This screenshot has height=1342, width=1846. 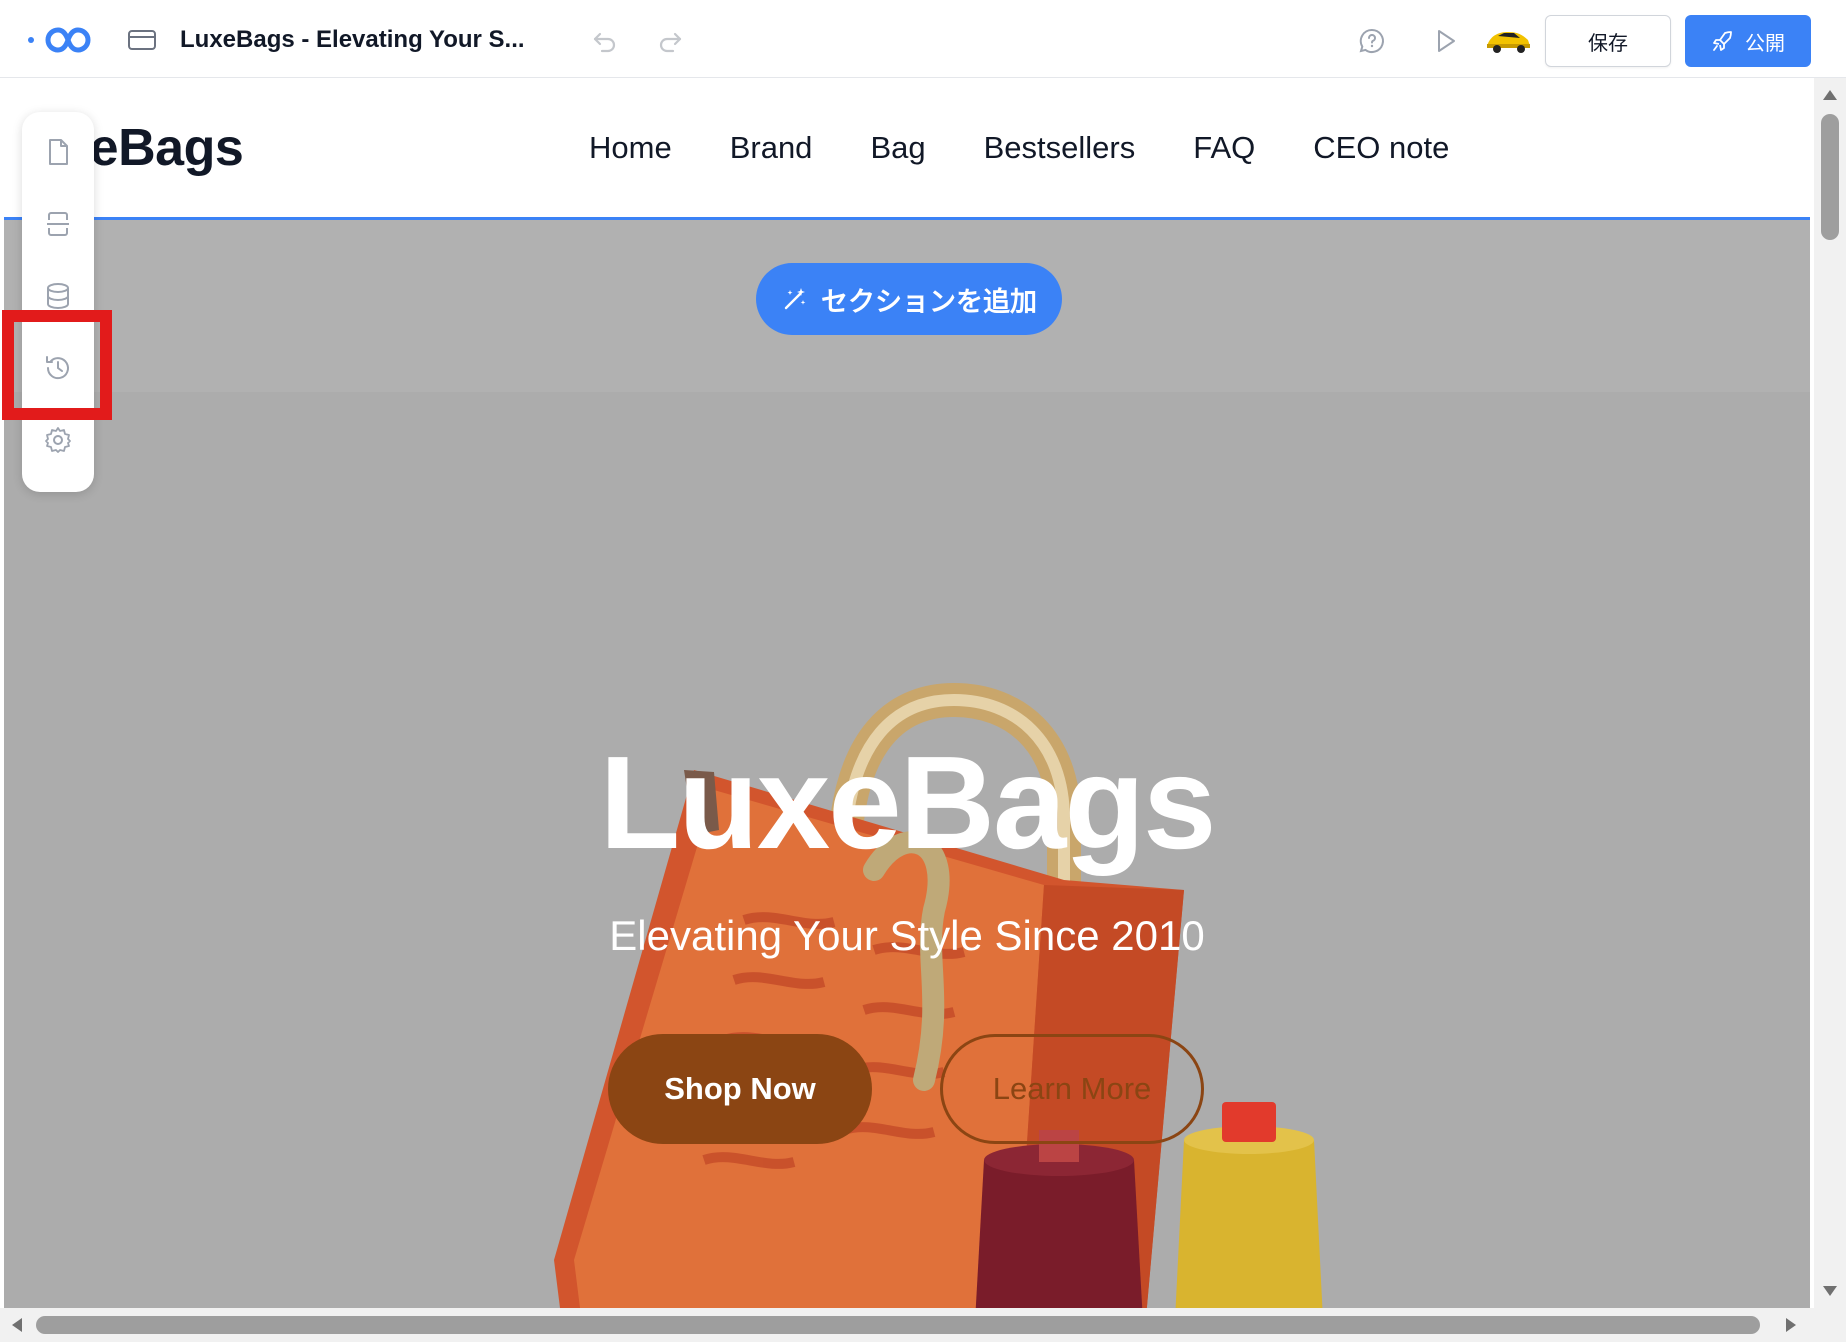 I want to click on horizontal-scroll-thumb, so click(x=898, y=1325).